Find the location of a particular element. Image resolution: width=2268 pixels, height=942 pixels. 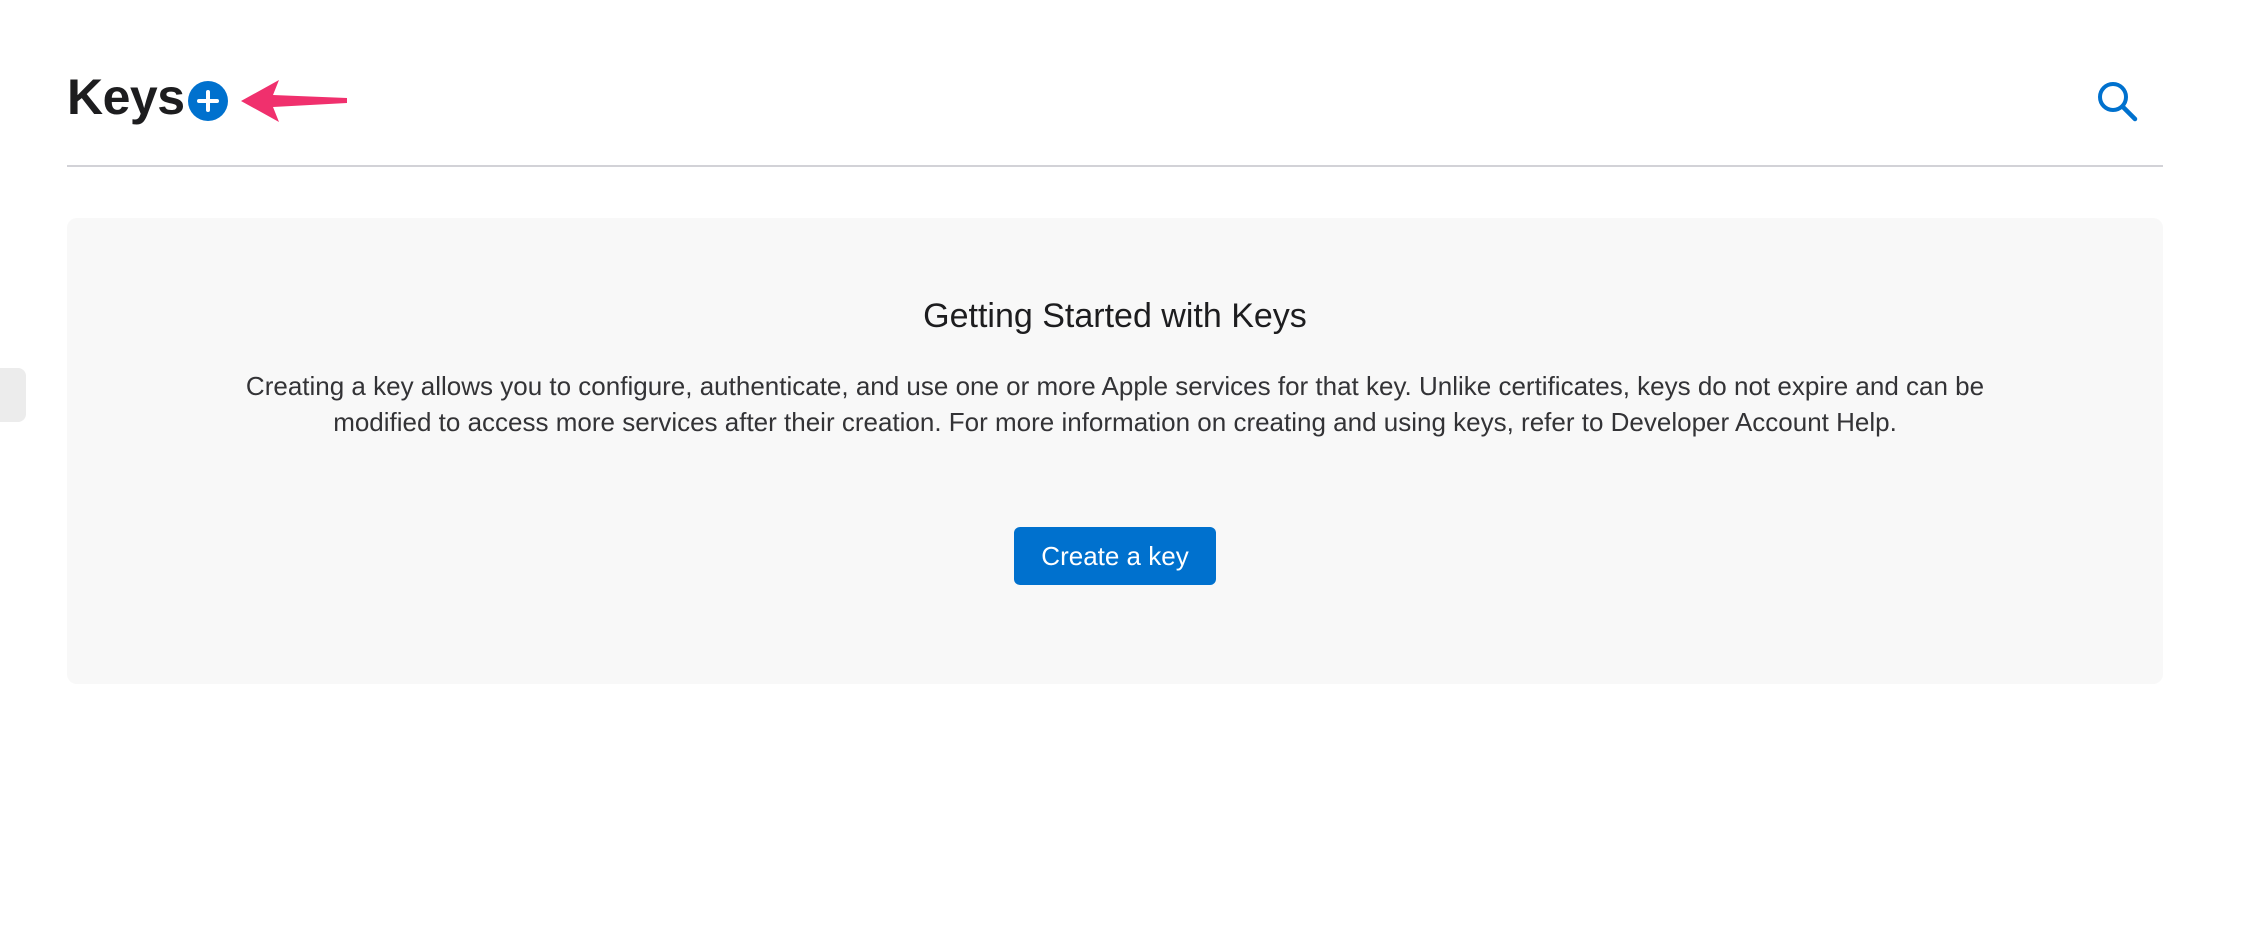

search-button is located at coordinates (2117, 101).